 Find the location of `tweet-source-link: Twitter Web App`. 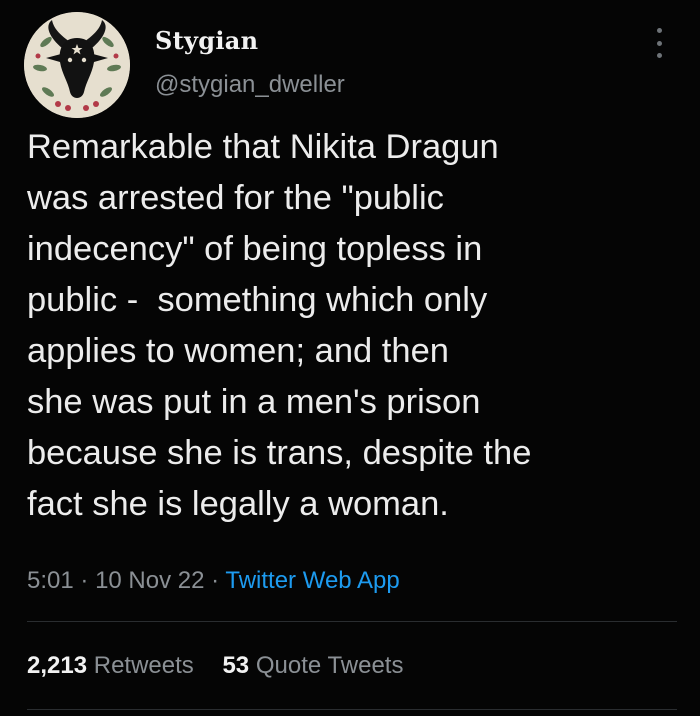

tweet-source-link: Twitter Web App is located at coordinates (312, 580).